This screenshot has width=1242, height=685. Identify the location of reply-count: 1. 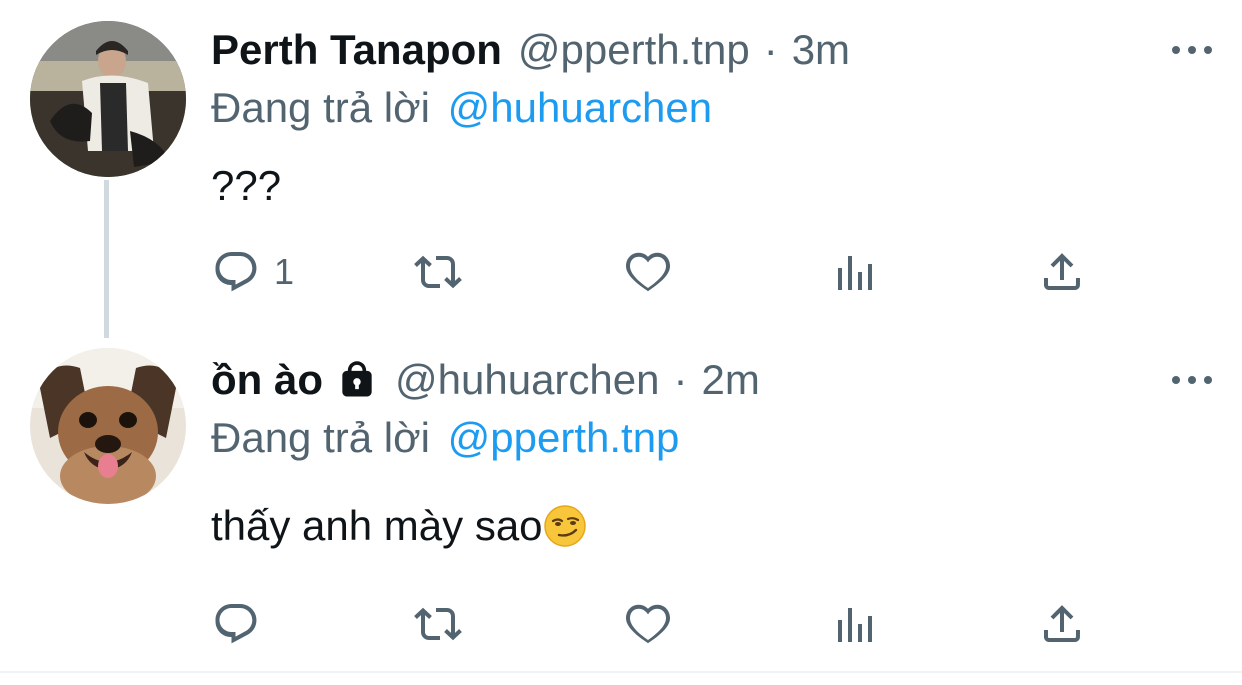
(284, 271).